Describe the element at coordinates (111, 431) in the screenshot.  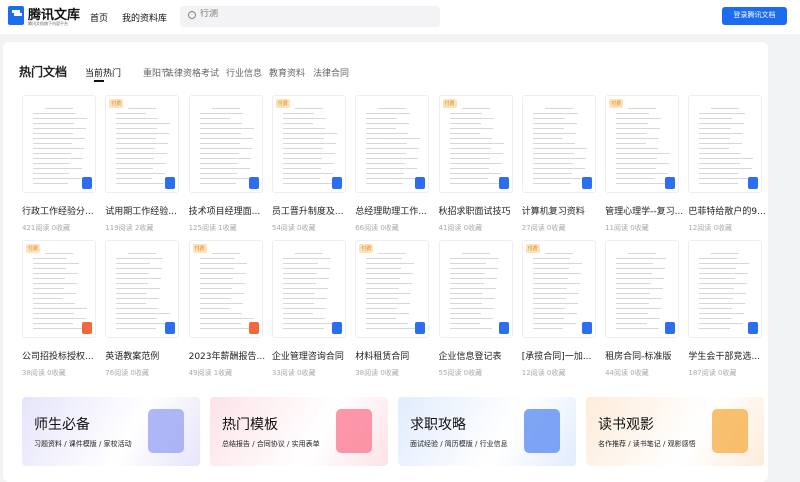
I see `category-banner: 师生必备 习题资料 / 课件模版 / 家校活动` at that location.